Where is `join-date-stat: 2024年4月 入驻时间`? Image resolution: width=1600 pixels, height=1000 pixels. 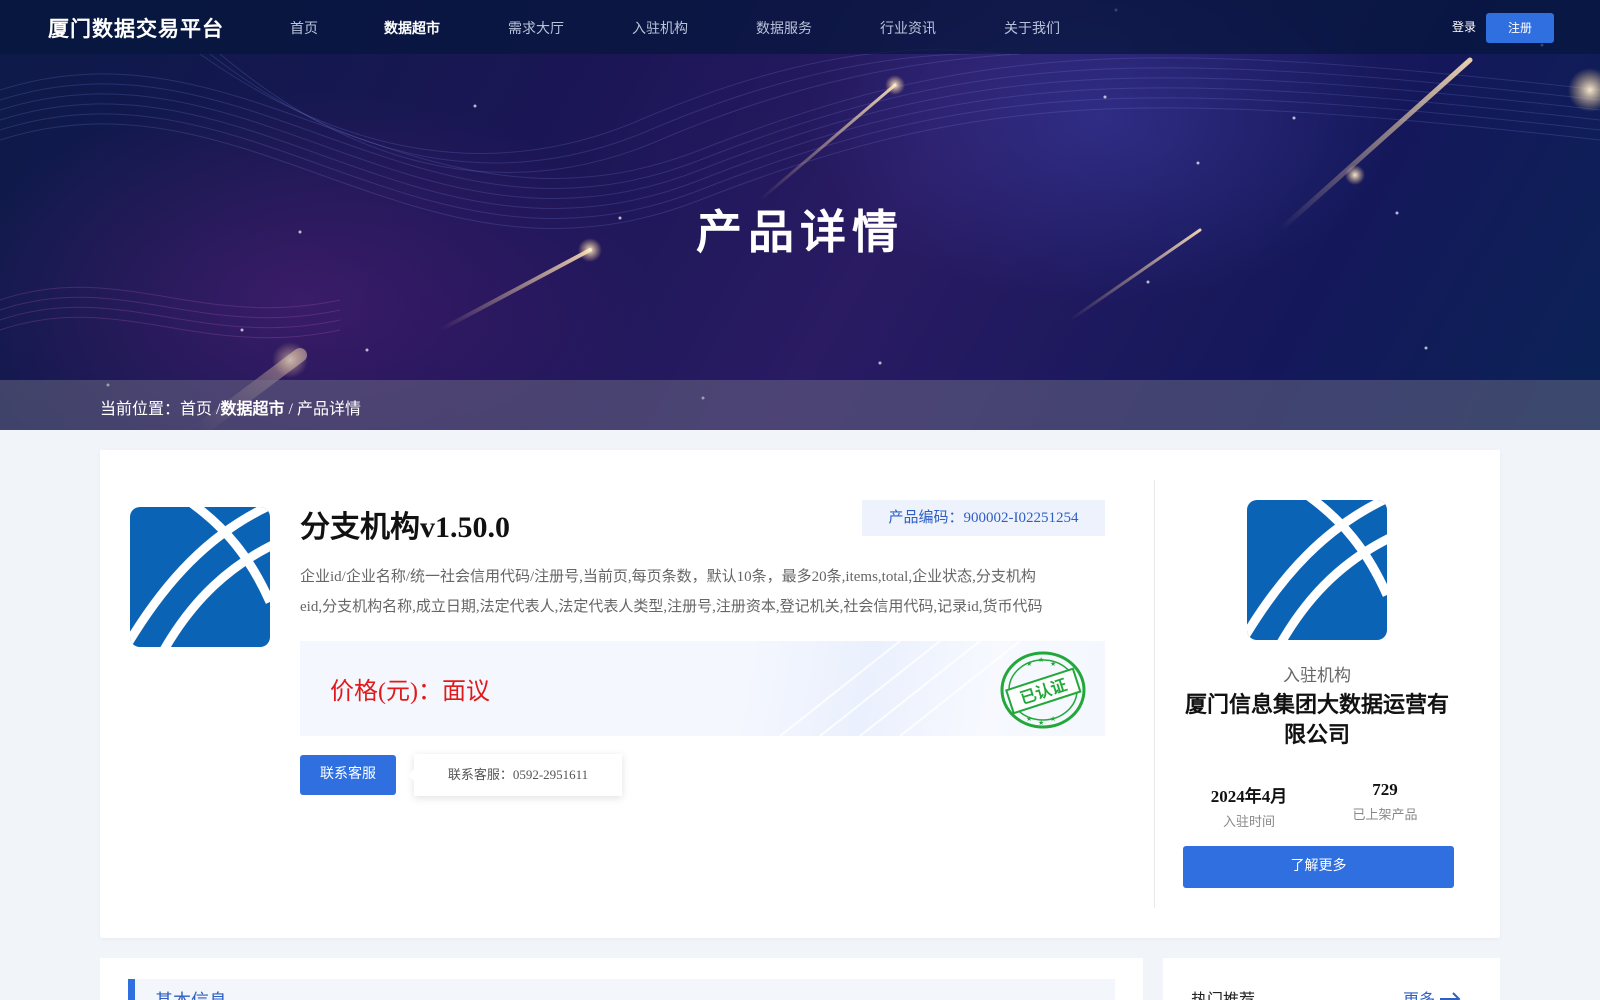 join-date-stat: 2024年4月 入驻时间 is located at coordinates (1249, 806).